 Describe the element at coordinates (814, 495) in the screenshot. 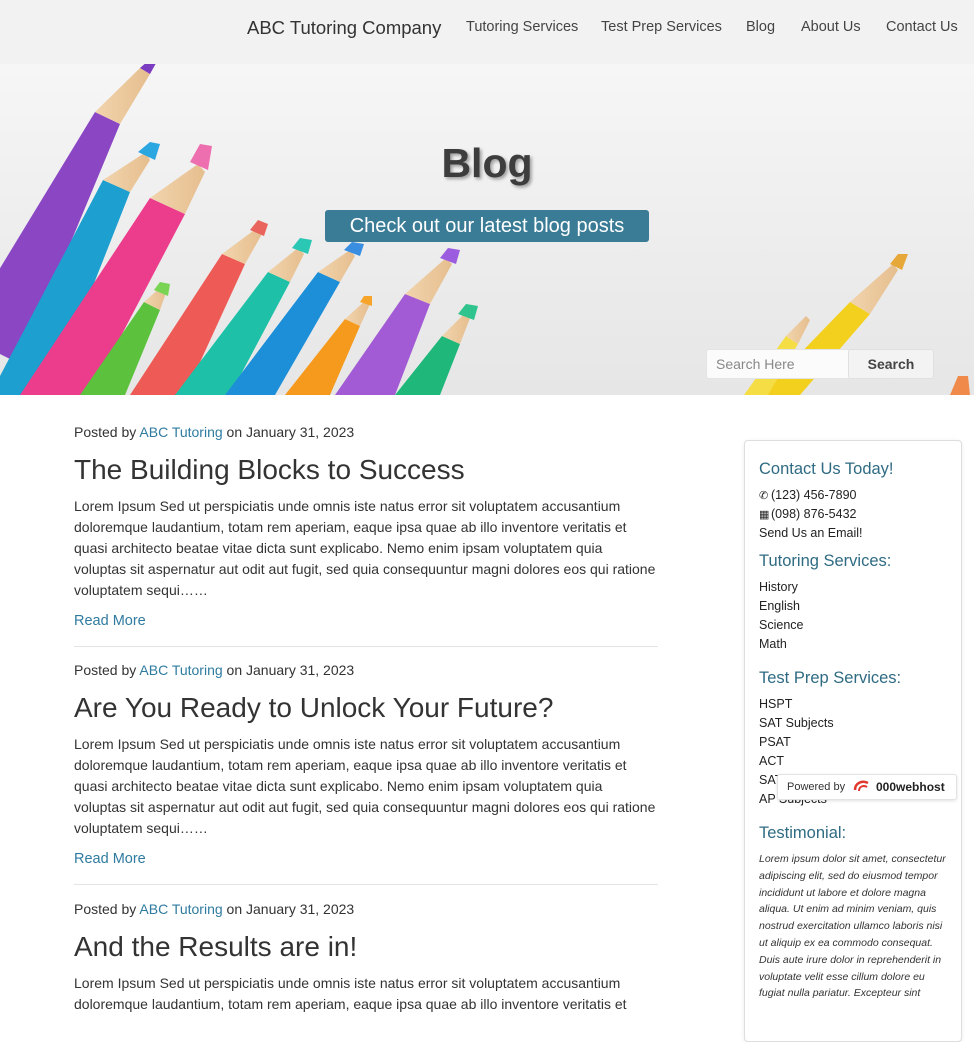

I see `phone-number: (123) 456-7890` at that location.